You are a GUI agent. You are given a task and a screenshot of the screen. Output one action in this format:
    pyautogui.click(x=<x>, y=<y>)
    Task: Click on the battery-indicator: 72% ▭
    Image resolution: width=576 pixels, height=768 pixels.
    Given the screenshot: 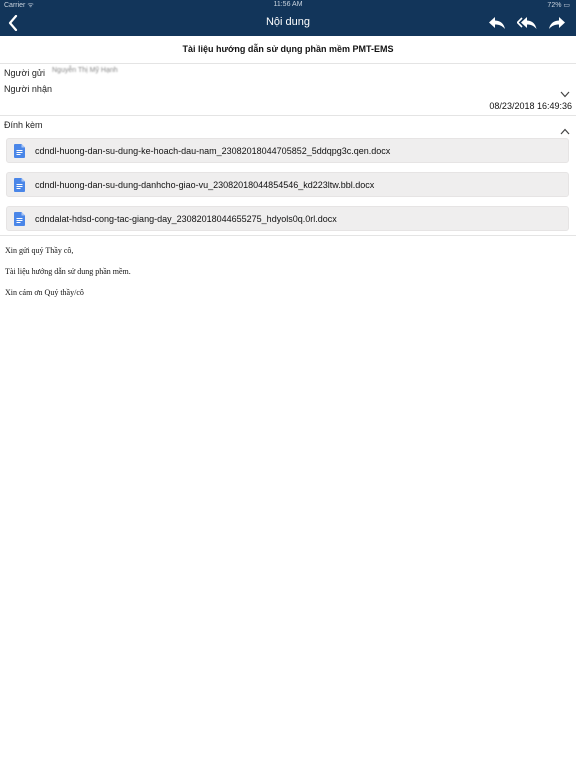 What is the action you would take?
    pyautogui.click(x=558, y=5)
    